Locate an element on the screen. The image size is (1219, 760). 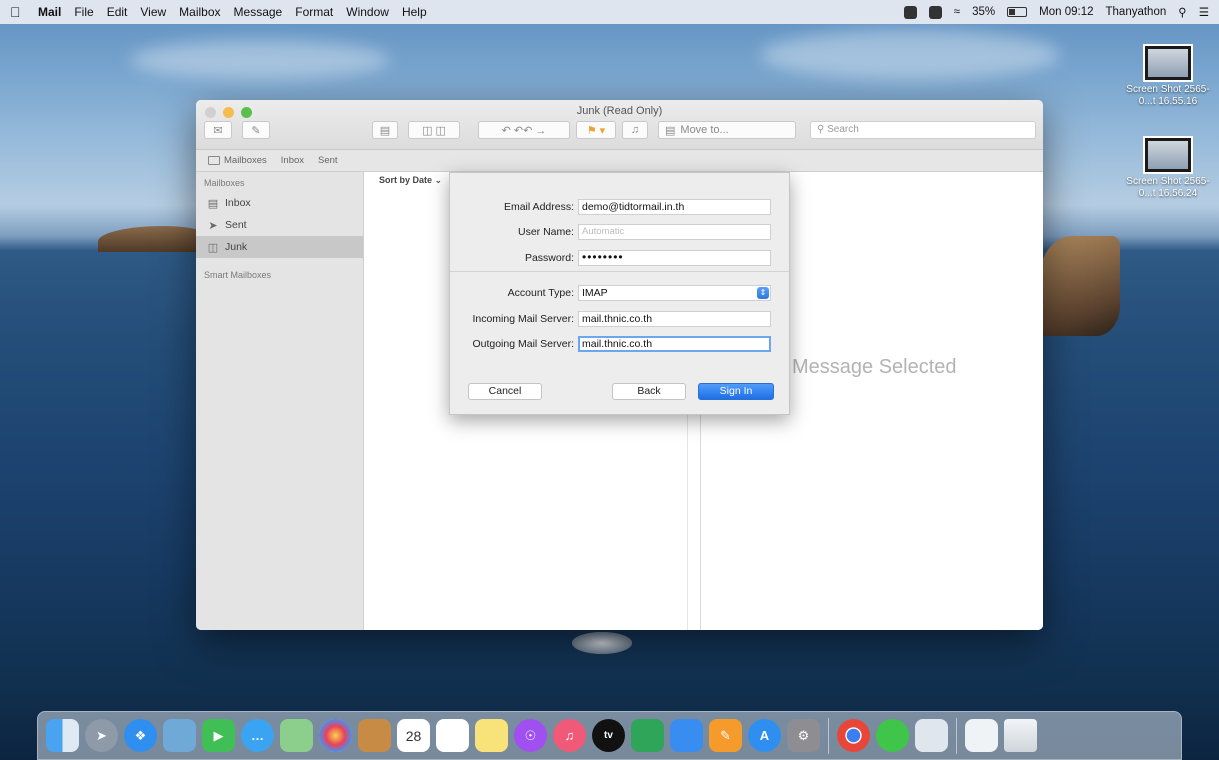
system-preferences-icon: ⚙ is located at coordinates (803, 735).